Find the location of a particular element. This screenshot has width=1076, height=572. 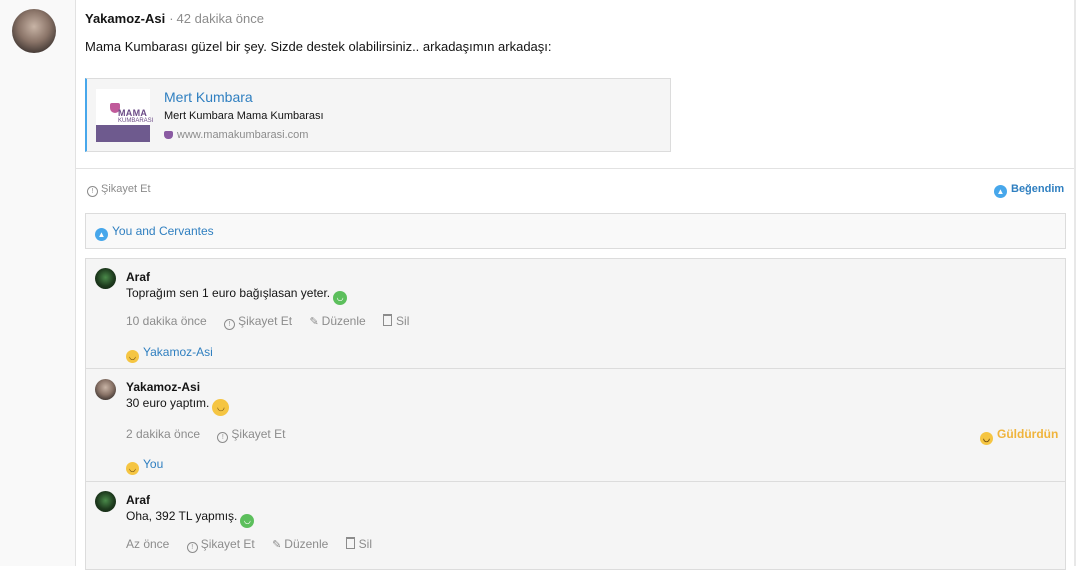

comment-text-content: 30 euro yaptım. is located at coordinates (168, 403).